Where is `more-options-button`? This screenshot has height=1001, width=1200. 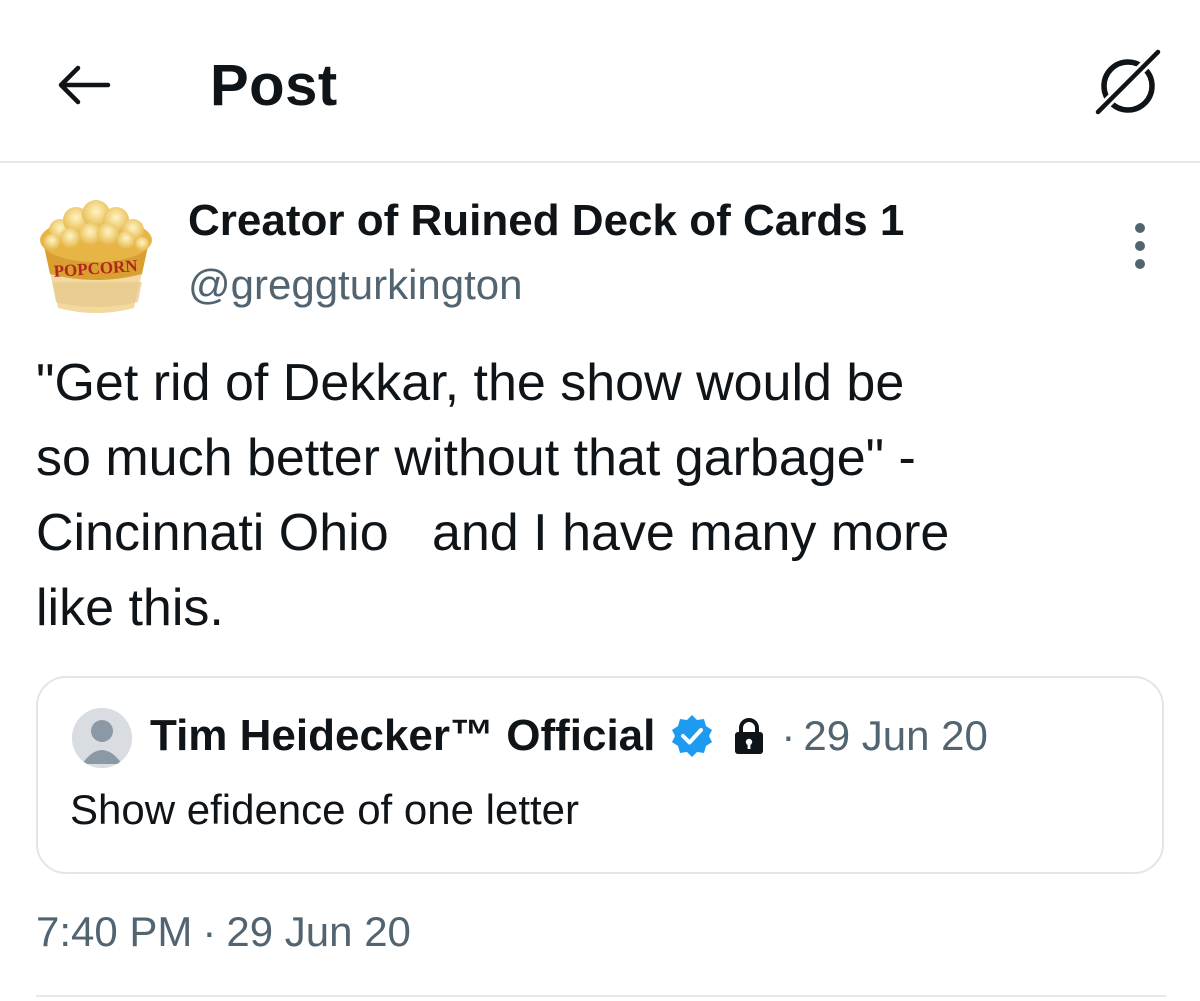
more-options-button is located at coordinates (1140, 246).